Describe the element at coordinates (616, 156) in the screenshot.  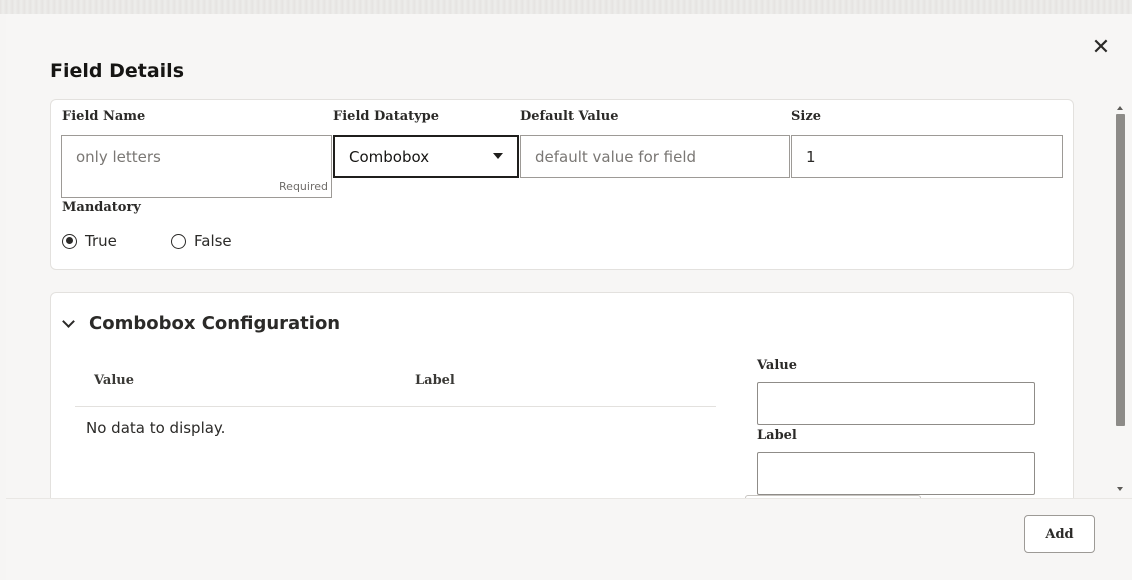
I see `default-value-placeholder: default value for field` at that location.